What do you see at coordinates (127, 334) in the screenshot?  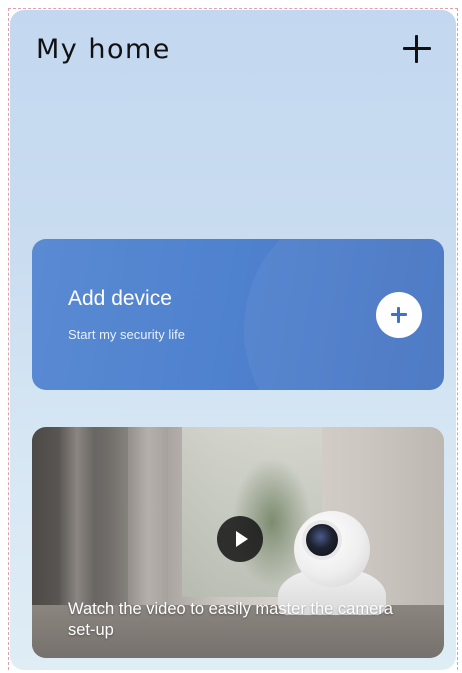 I see `add-device-subtitle: Start my security life` at bounding box center [127, 334].